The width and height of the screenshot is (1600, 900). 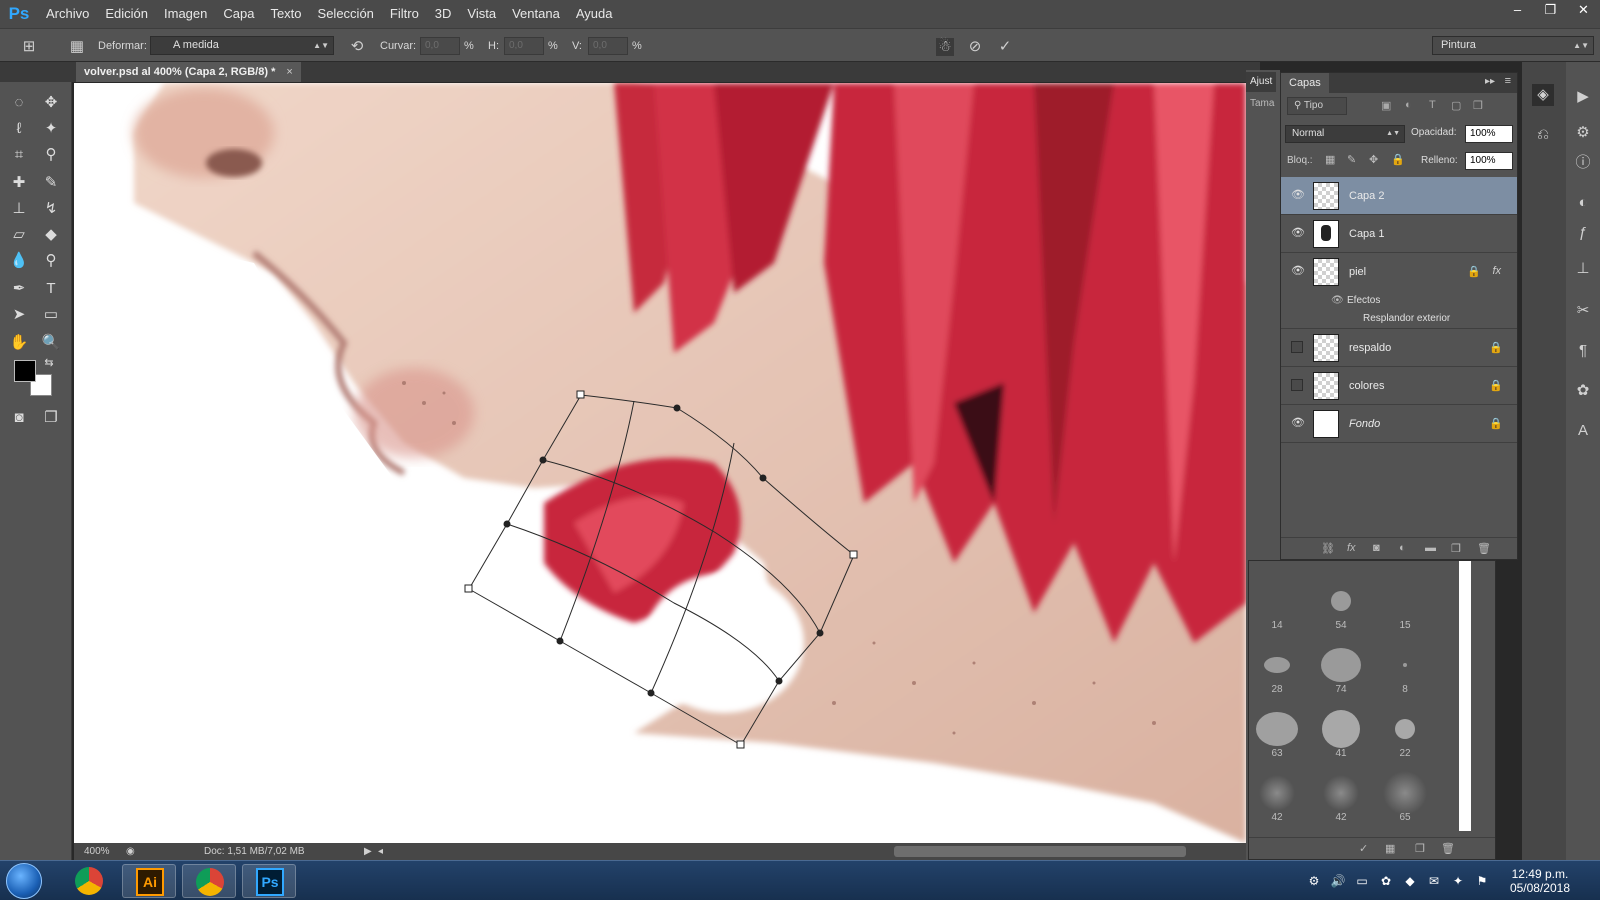 What do you see at coordinates (19, 235) in the screenshot?
I see `eraser-tool-icon: ▱` at bounding box center [19, 235].